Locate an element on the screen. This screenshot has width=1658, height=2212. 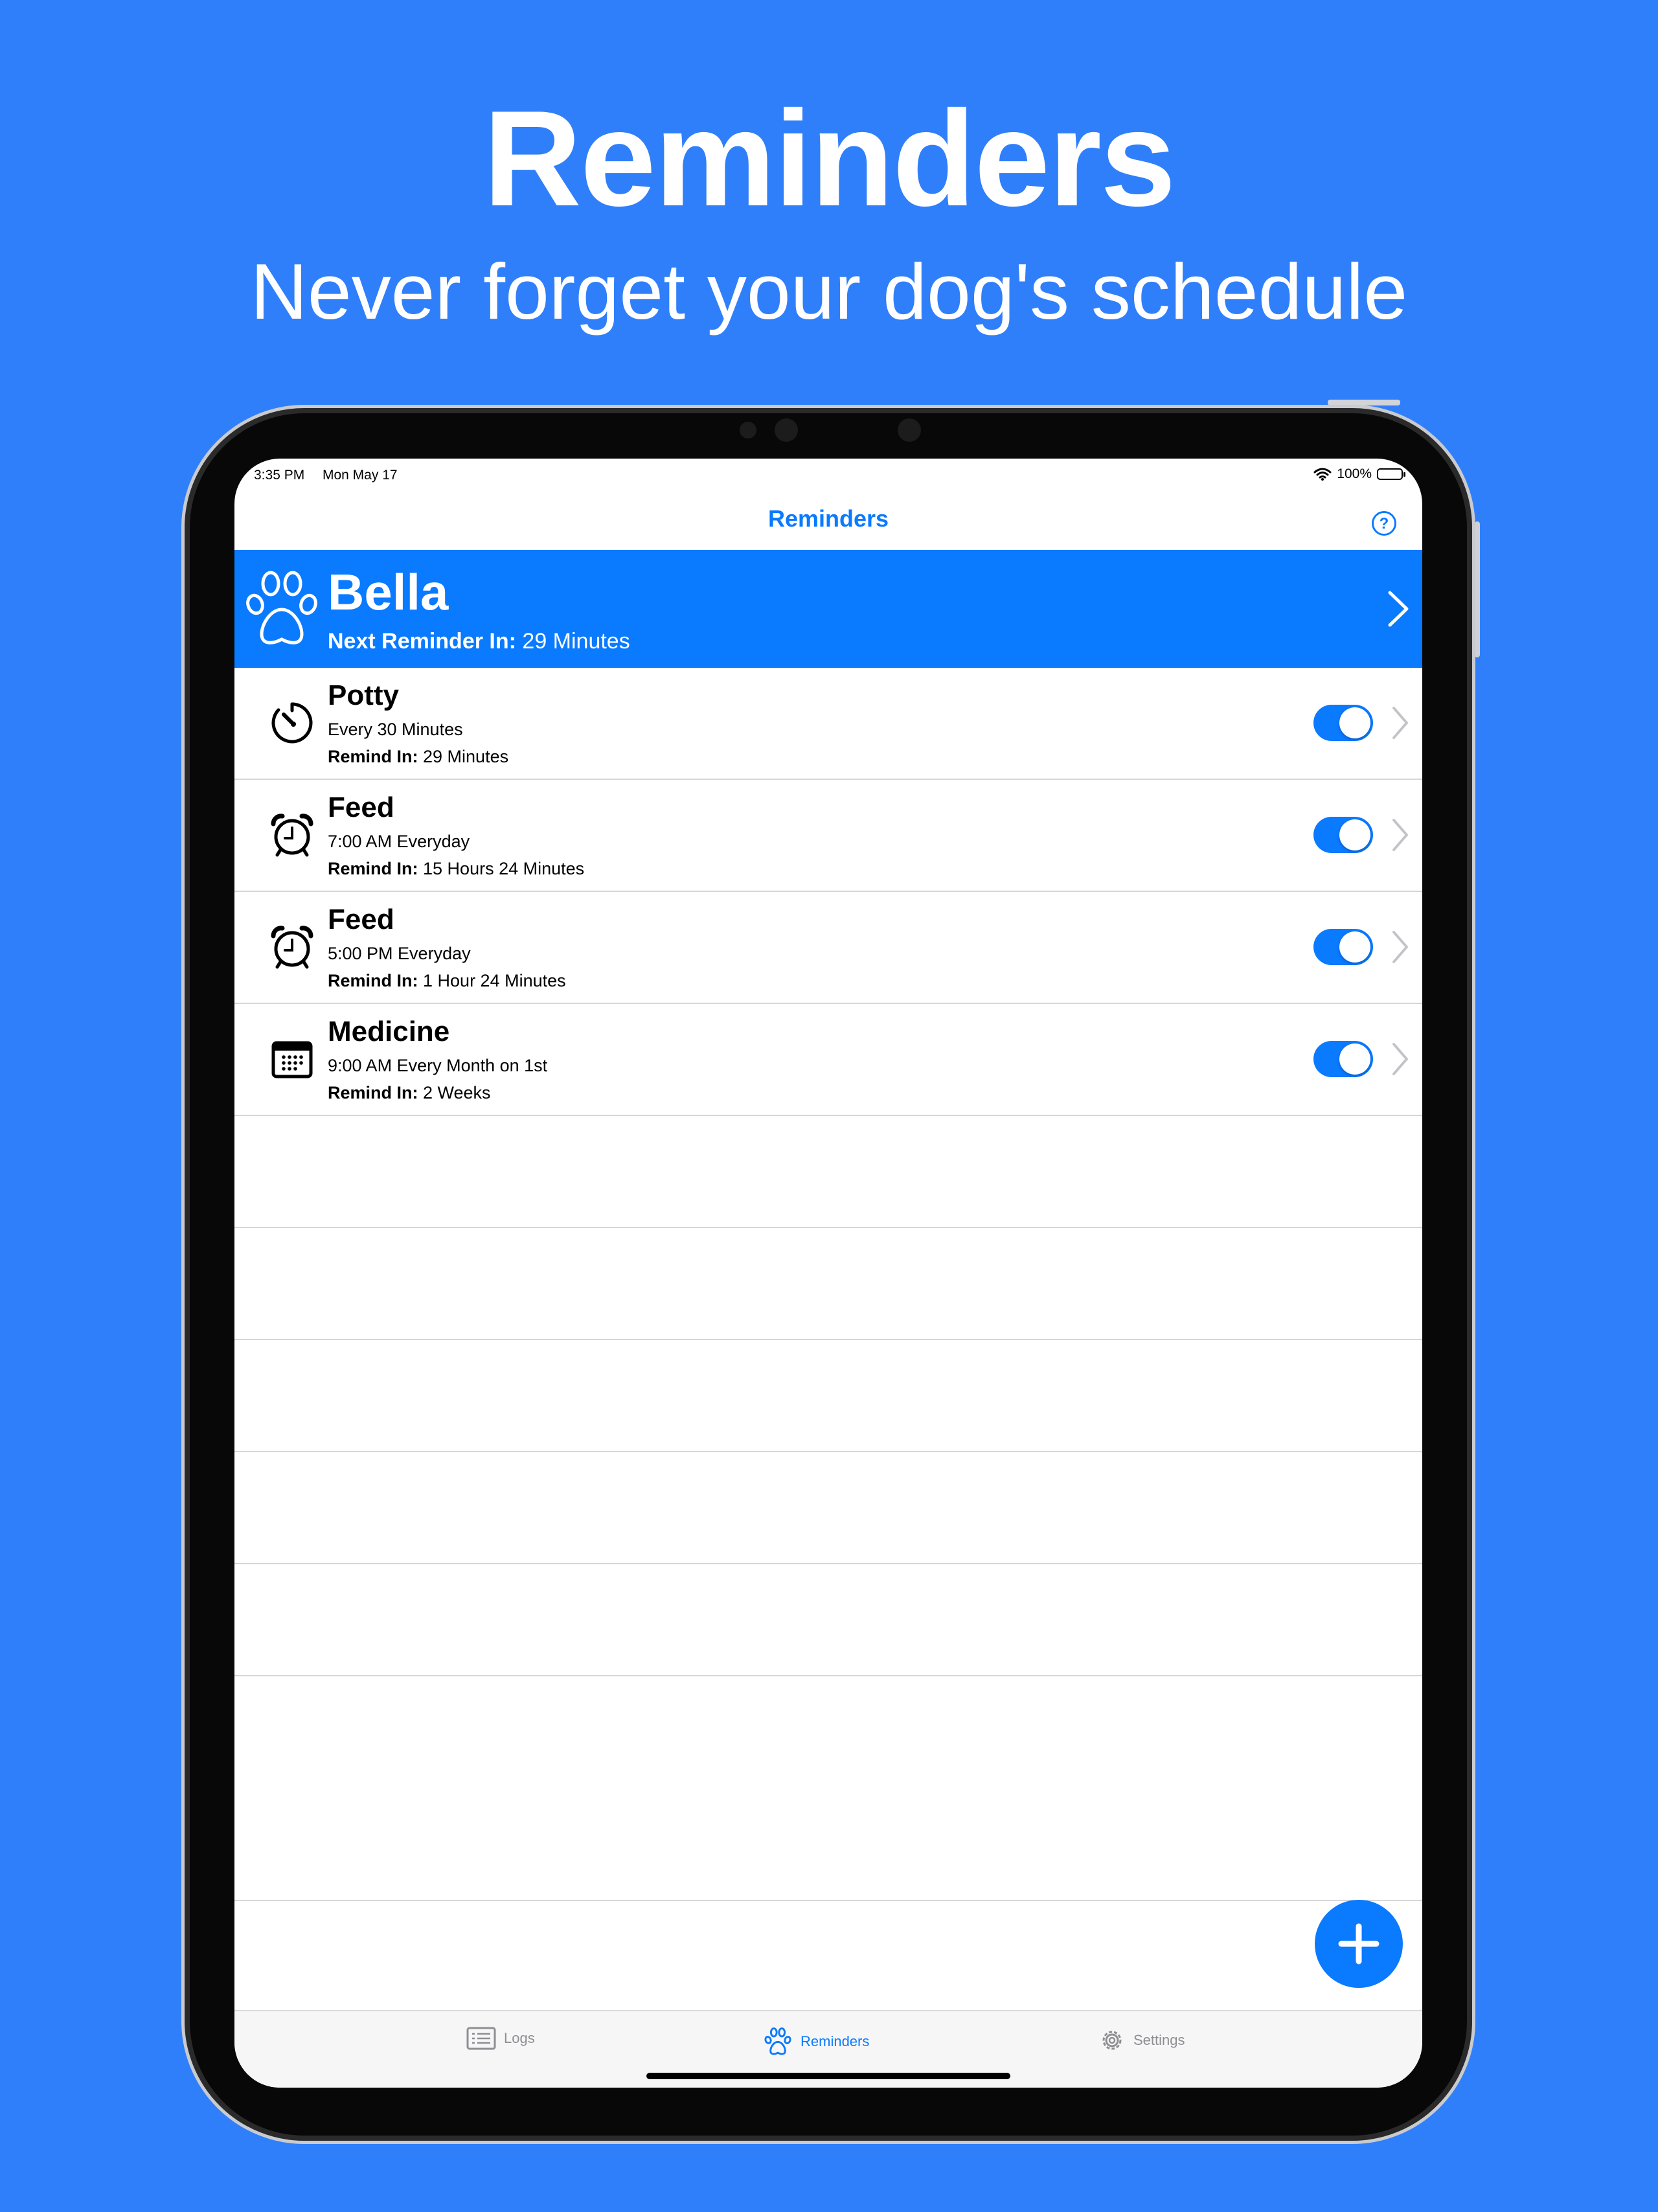
tab-settings: Settings is located at coordinates (1141, 2040).